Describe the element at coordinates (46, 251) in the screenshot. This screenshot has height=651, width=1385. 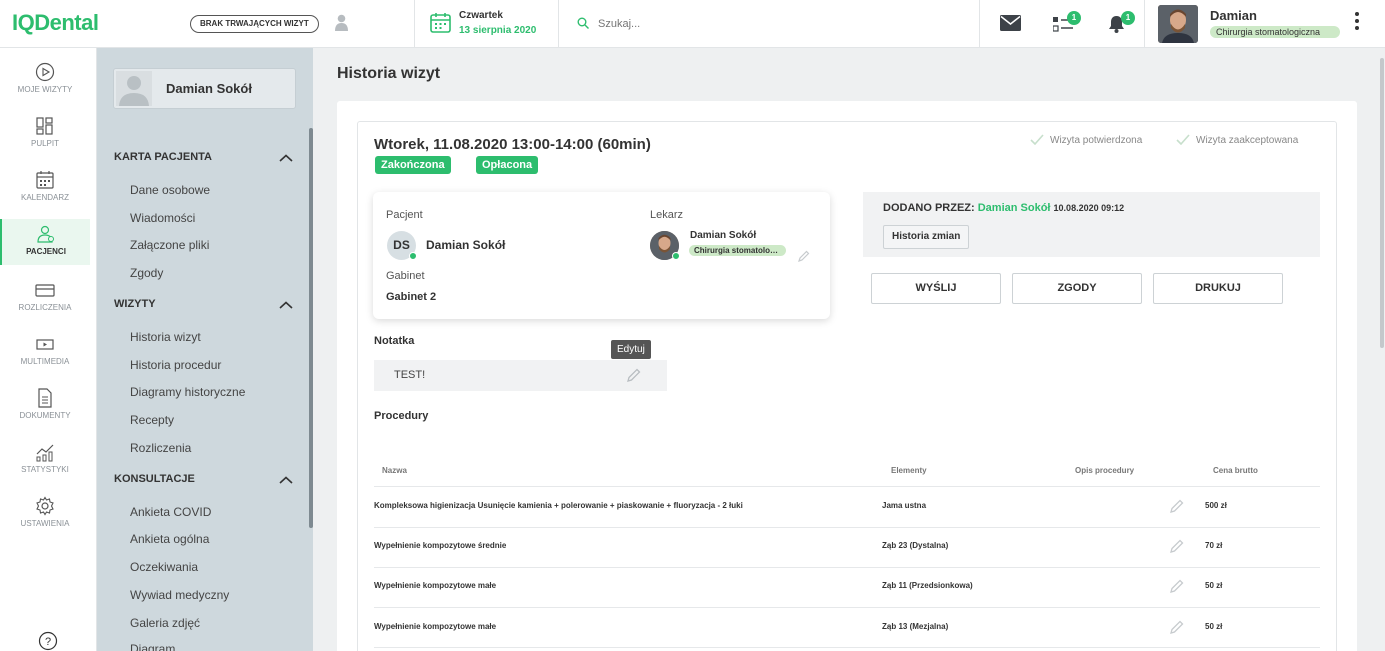
I see `nav-label: PACJENCI` at that location.